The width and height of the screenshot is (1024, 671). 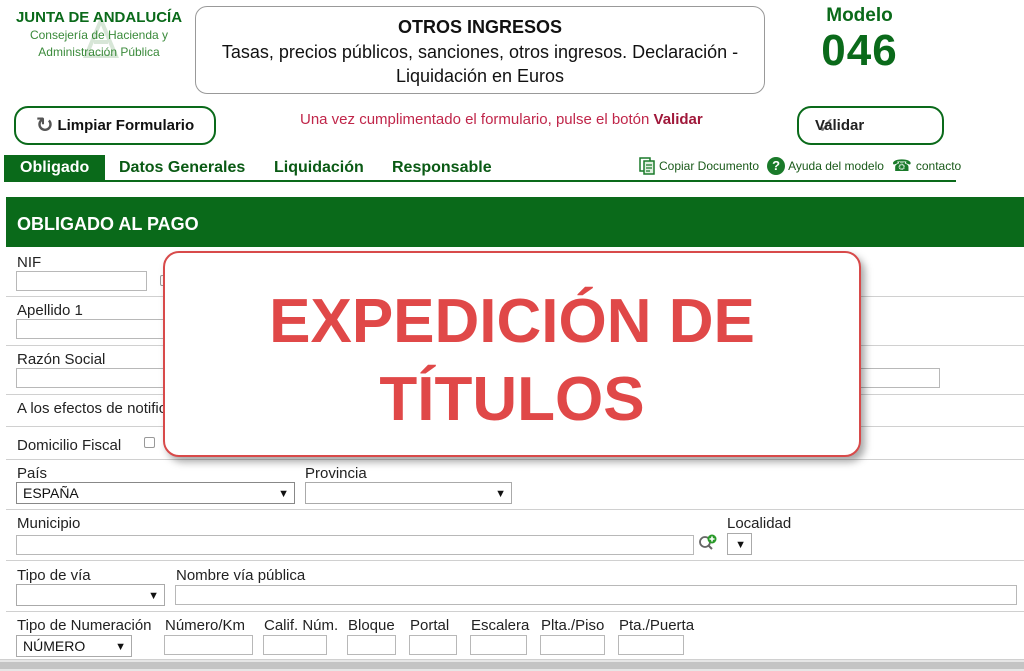 I want to click on help-label: Ayuda del modelo, so click(x=836, y=166).